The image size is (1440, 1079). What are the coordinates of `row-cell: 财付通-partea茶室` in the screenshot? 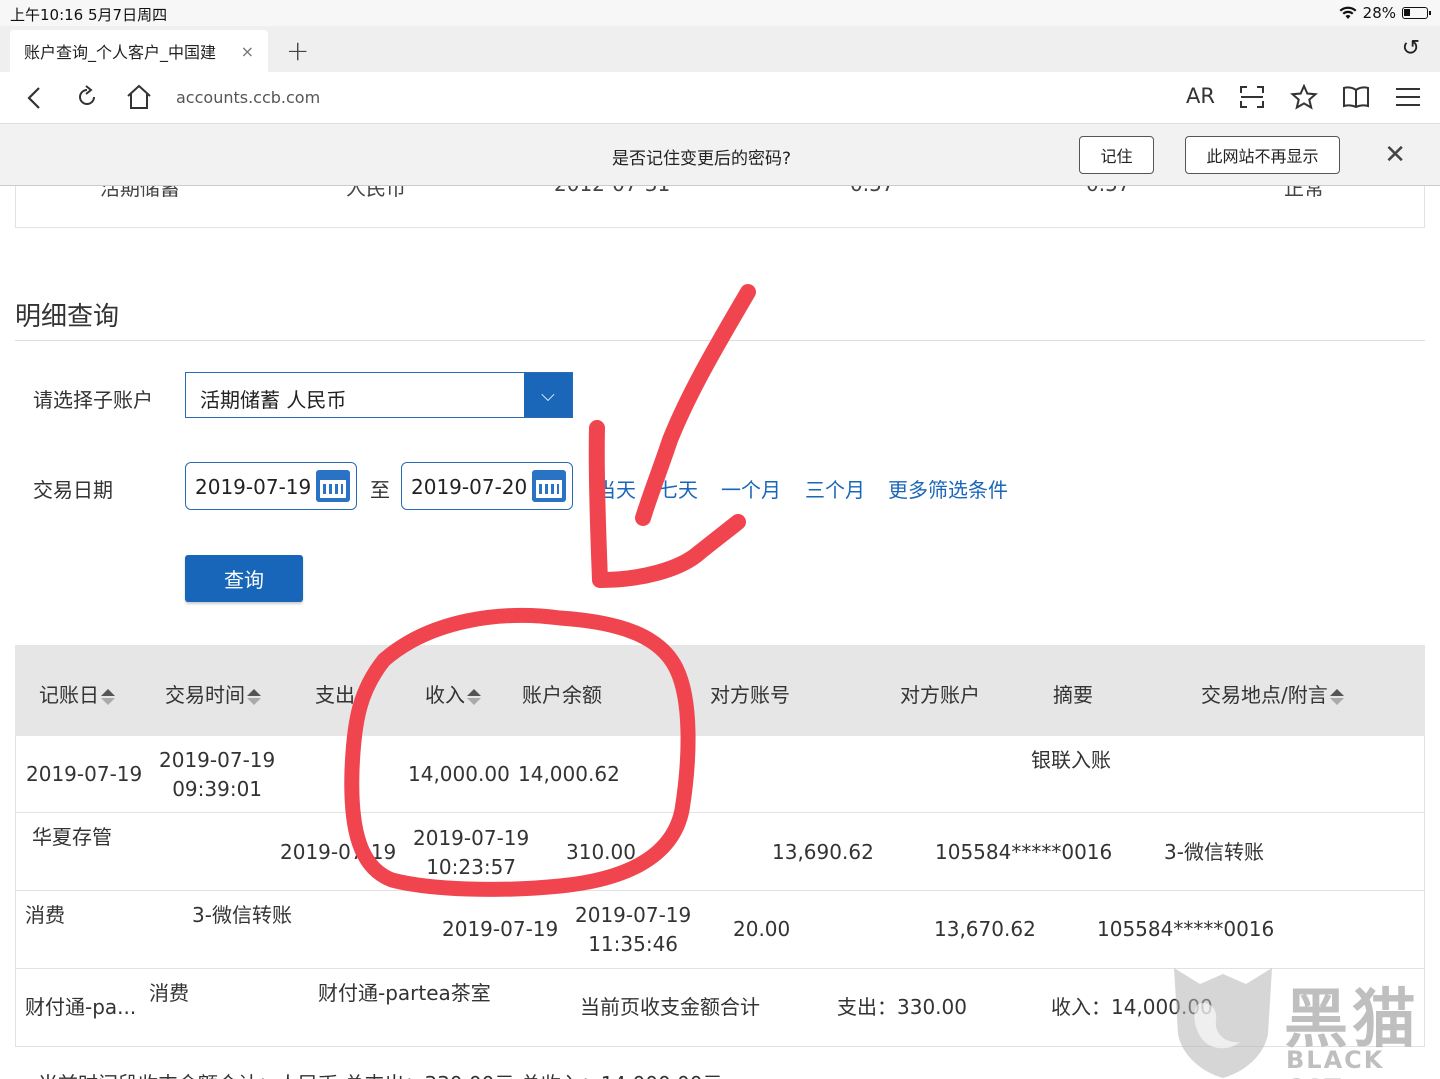 It's located at (404, 993).